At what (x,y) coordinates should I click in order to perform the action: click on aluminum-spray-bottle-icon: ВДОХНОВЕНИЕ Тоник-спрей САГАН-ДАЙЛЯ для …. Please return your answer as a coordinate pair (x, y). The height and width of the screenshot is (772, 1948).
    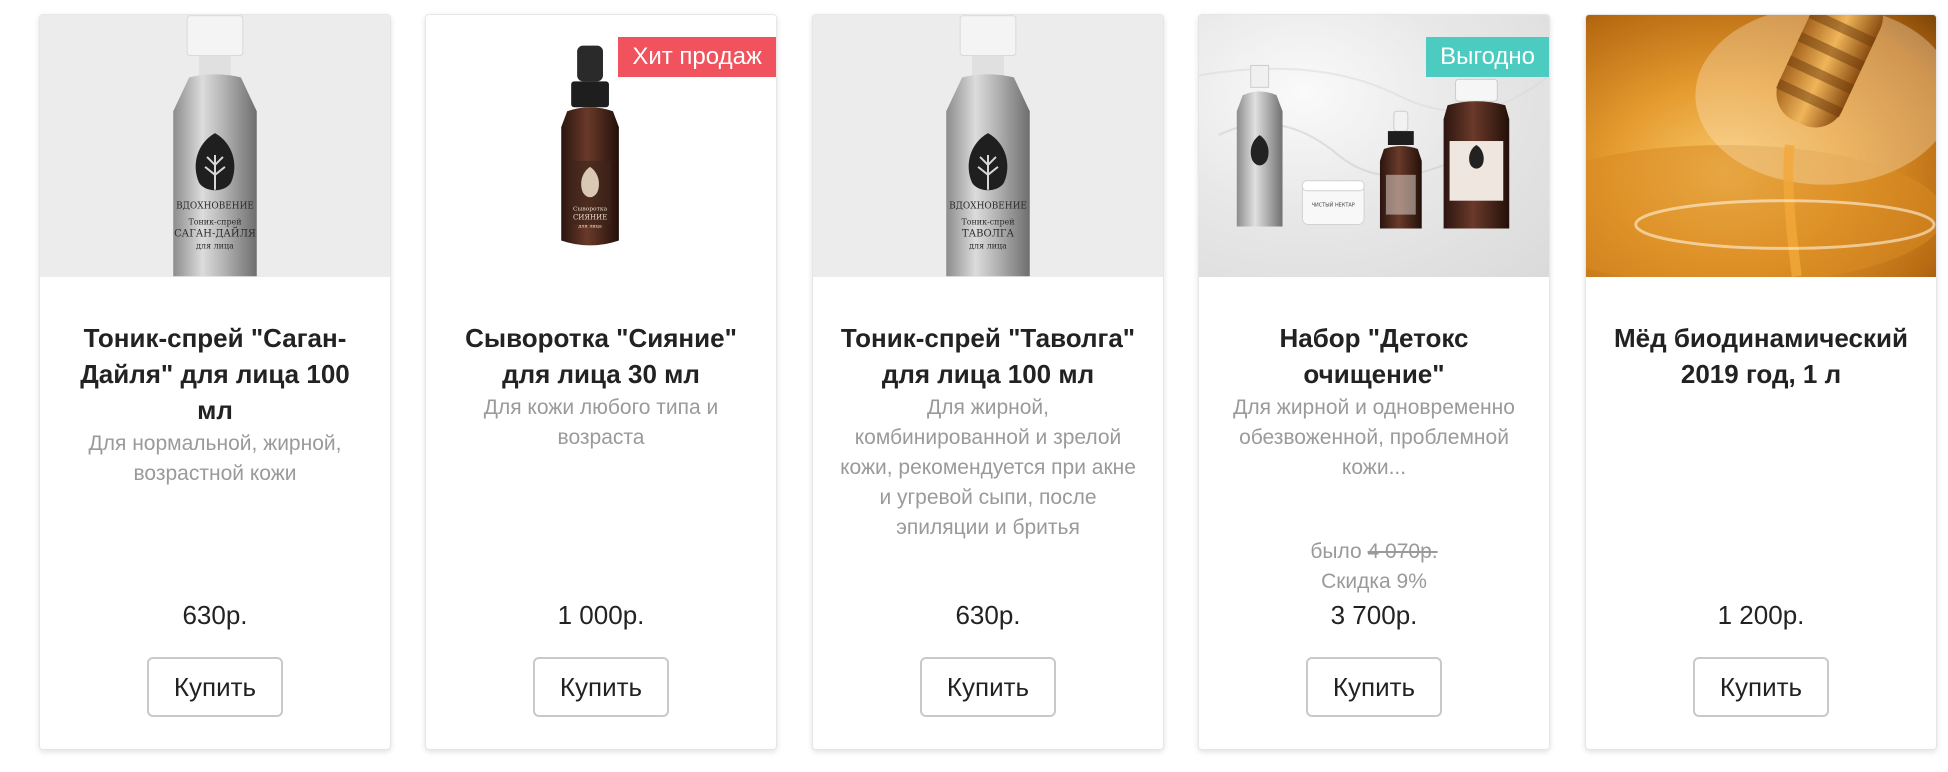
    Looking at the image, I should click on (215, 146).